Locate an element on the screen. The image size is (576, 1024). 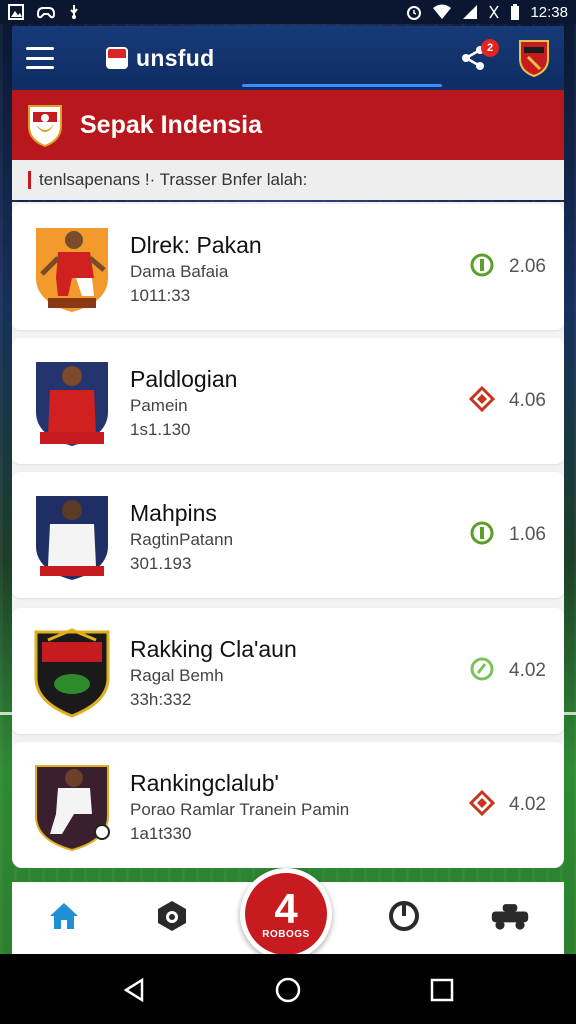
back-icon is located at coordinates (134, 990).